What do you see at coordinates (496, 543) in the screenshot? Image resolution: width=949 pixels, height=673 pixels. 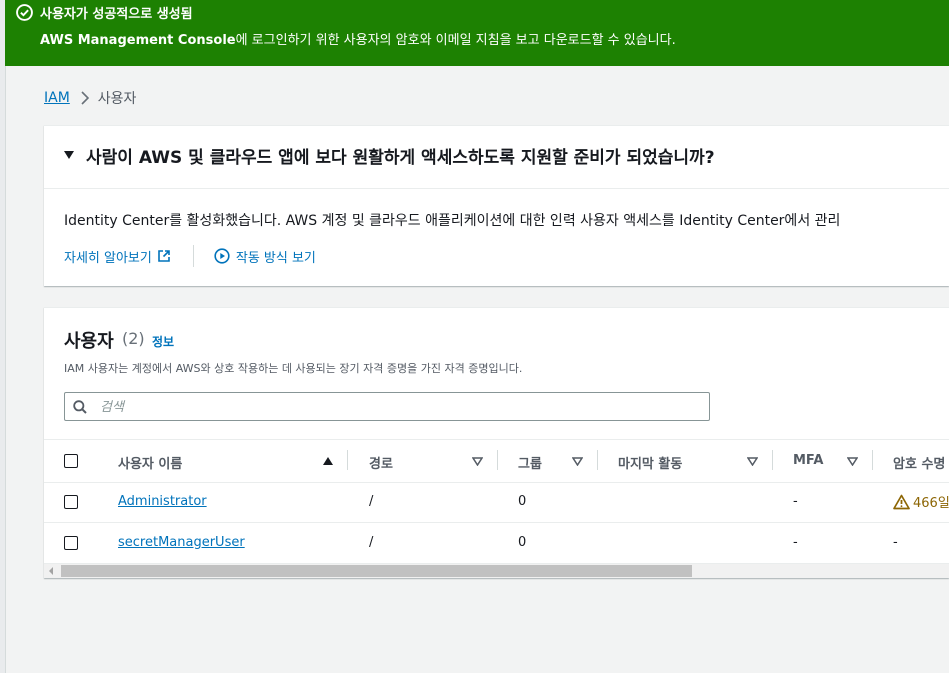 I see `table-row: secretManagerUser / 0 - -` at bounding box center [496, 543].